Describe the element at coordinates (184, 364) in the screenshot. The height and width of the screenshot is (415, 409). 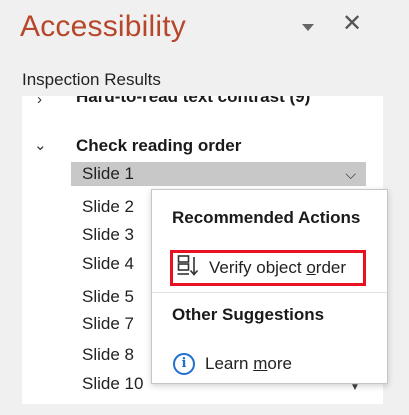
I see `info-icon: i` at that location.